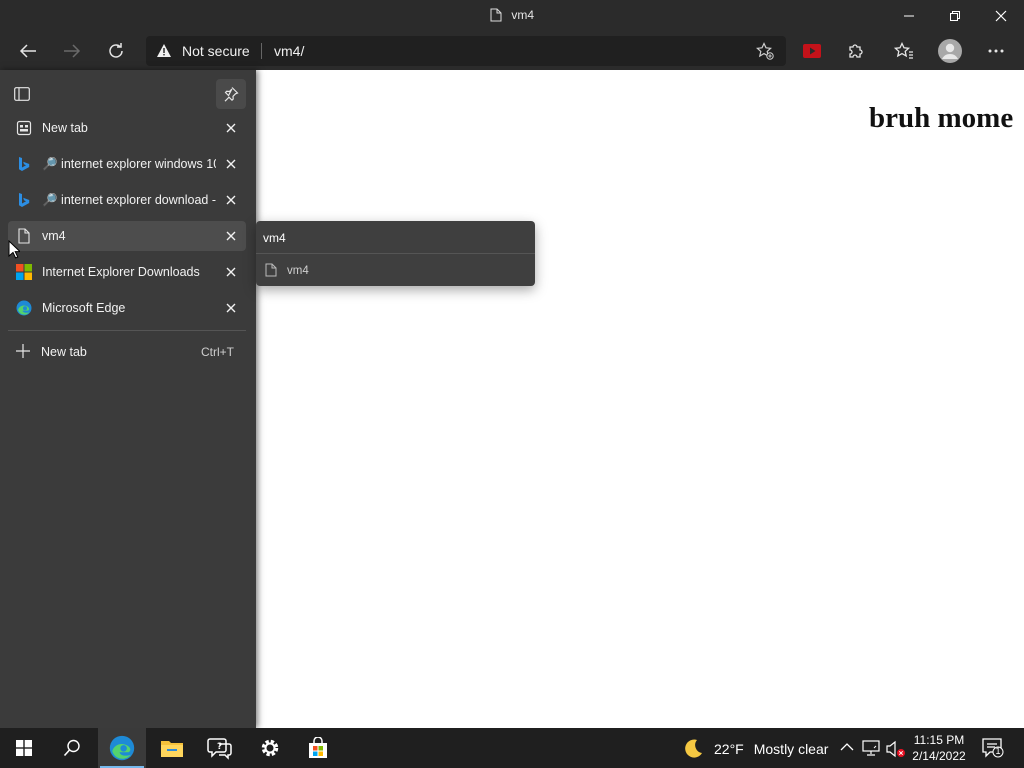 This screenshot has height=768, width=1024. I want to click on tab-label: 🔎 internet explorer download -, so click(129, 200).